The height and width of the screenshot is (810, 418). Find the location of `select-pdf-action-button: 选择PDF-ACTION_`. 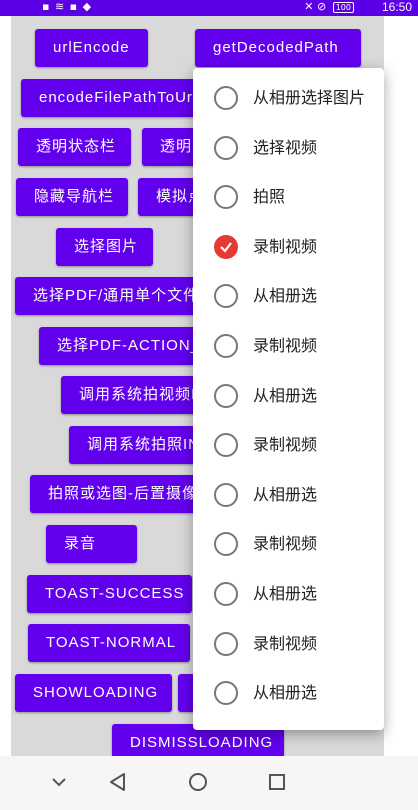

select-pdf-action-button: 选择PDF-ACTION_ is located at coordinates (129, 346).